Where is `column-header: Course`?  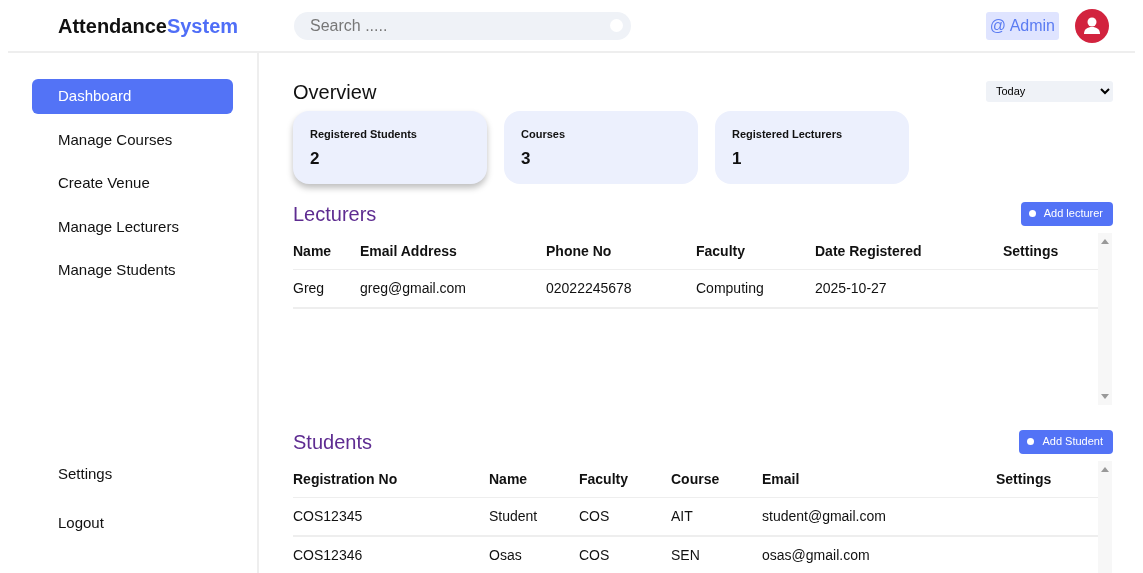 column-header: Course is located at coordinates (716, 479).